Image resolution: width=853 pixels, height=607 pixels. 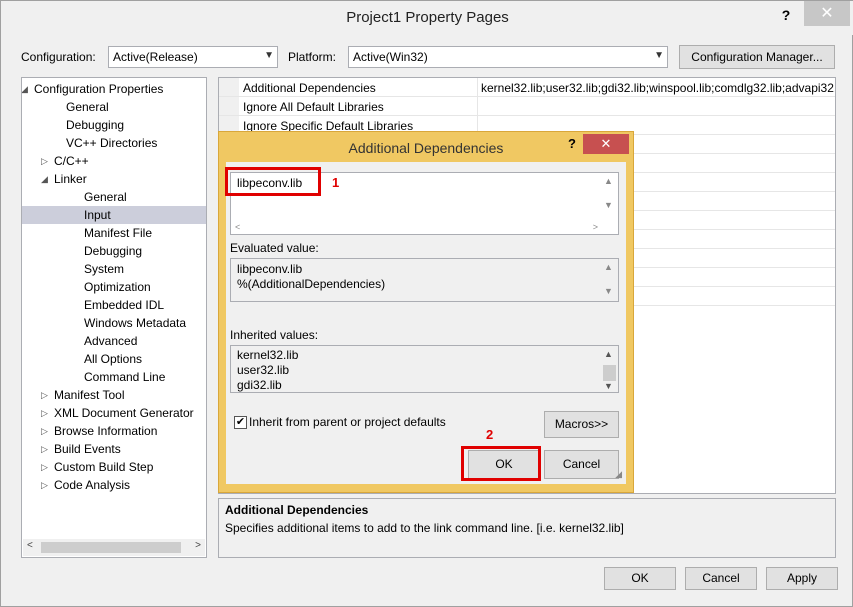 What do you see at coordinates (92, 485) in the screenshot?
I see `tree-item-label: Code Analysis` at bounding box center [92, 485].